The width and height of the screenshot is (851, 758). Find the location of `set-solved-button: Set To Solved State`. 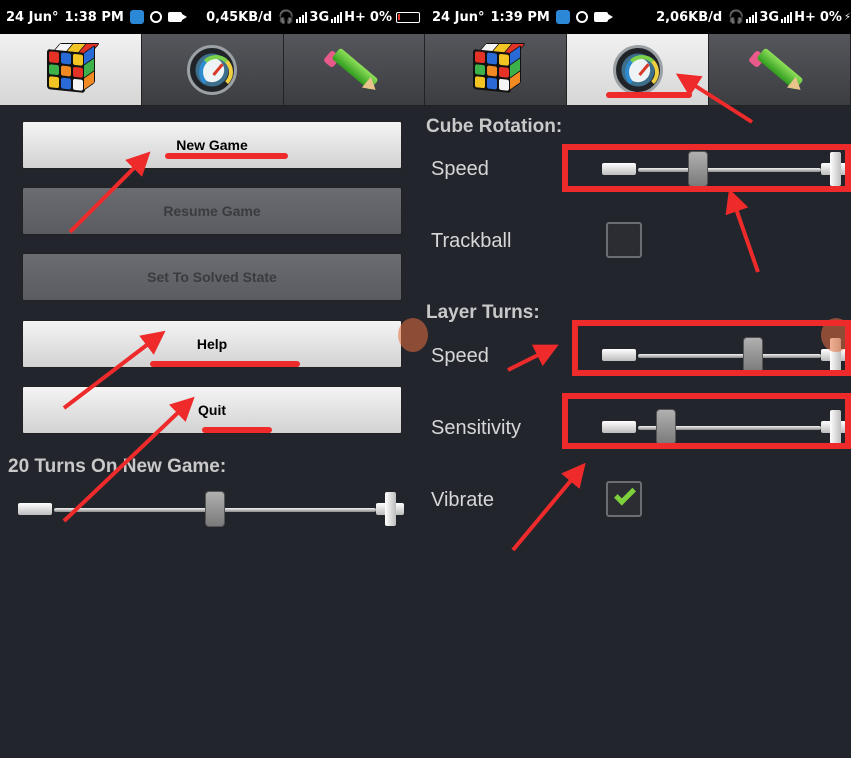

set-solved-button: Set To Solved State is located at coordinates (212, 277).